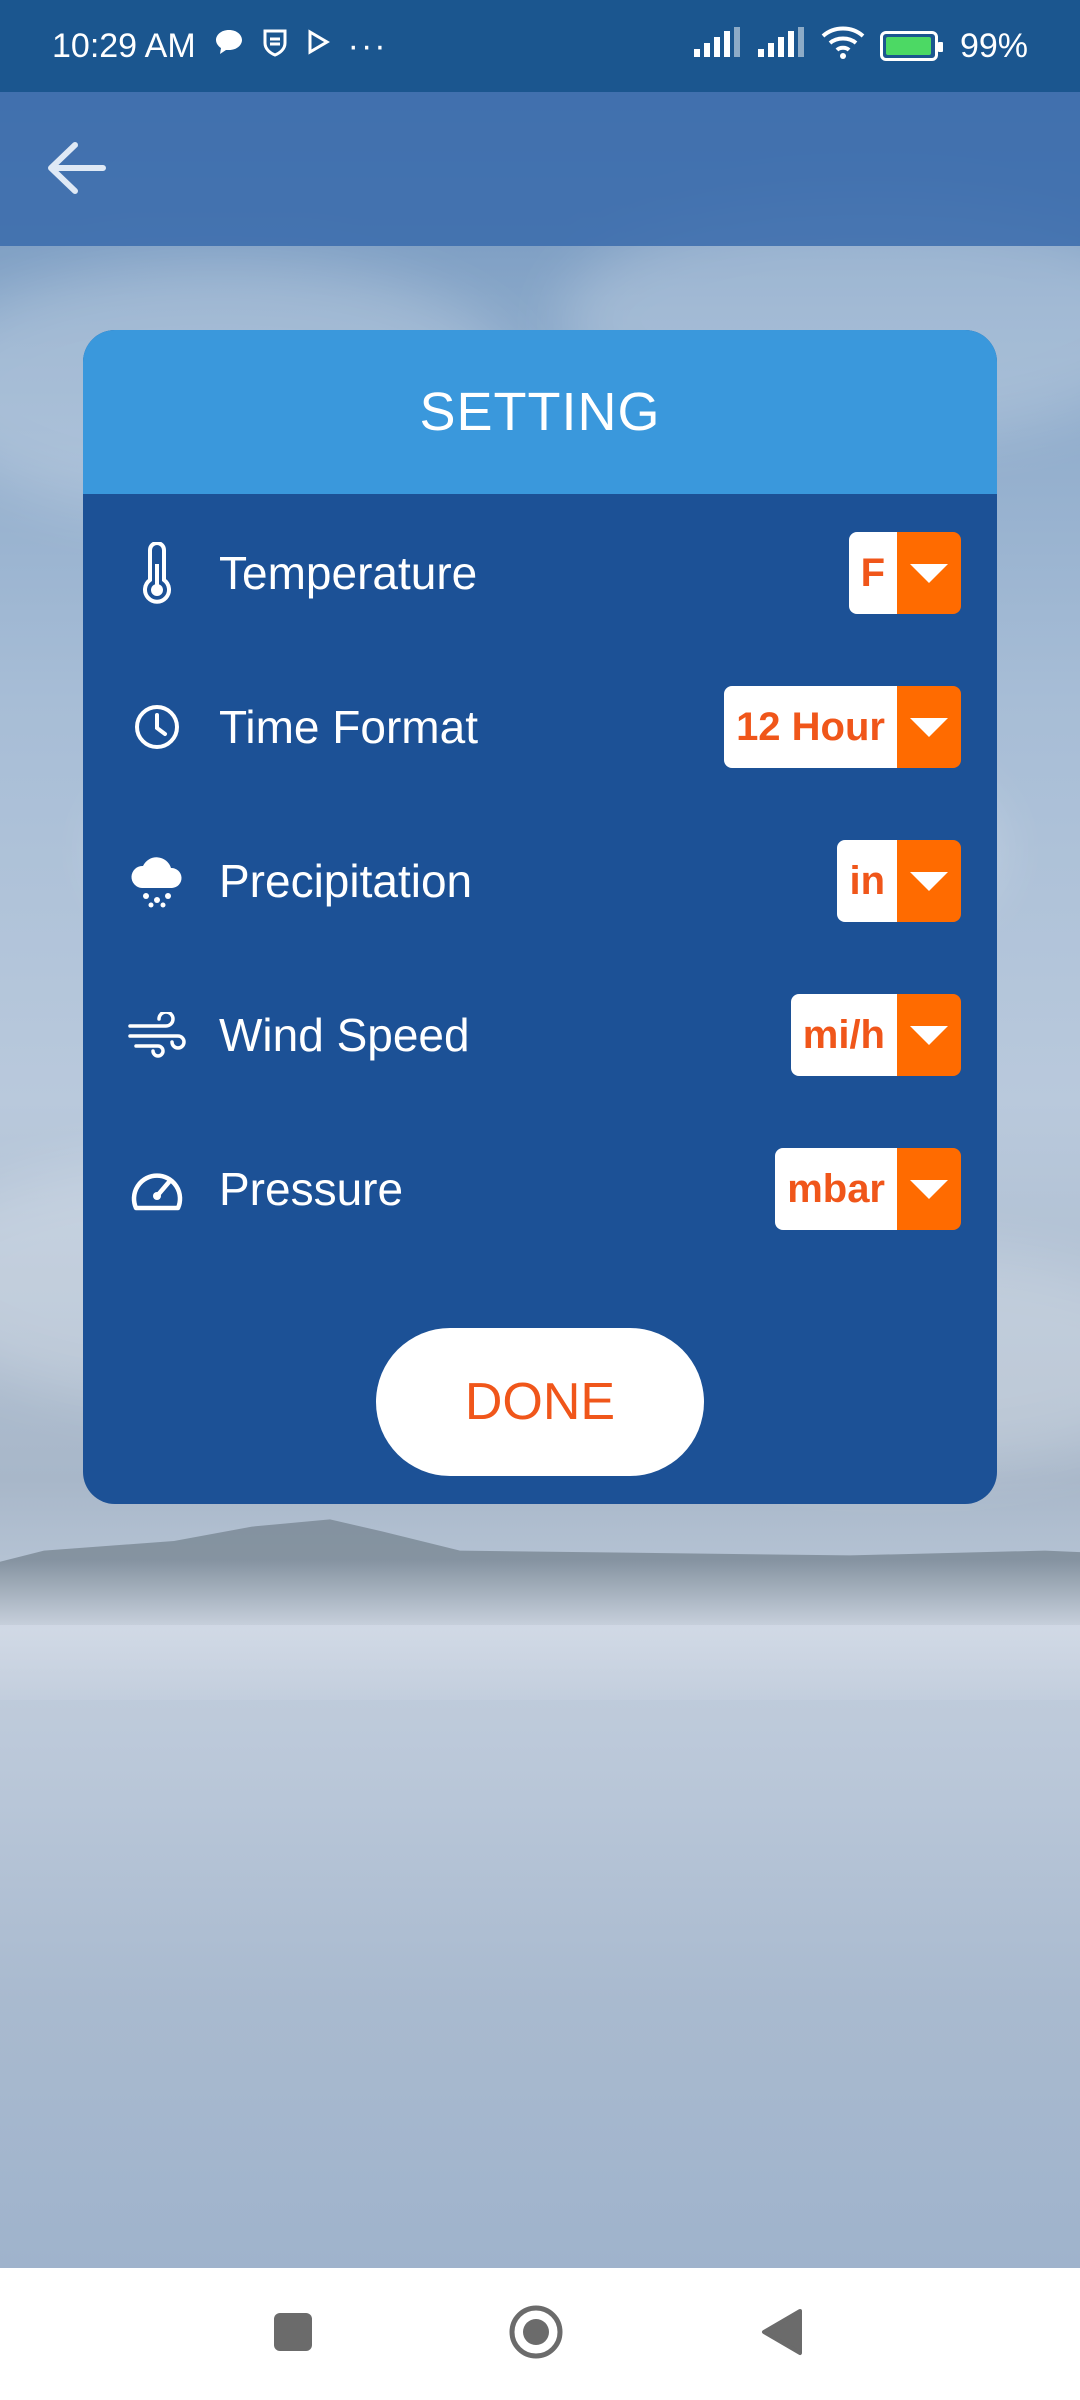 The image size is (1080, 2400). I want to click on app-bar, so click(540, 169).